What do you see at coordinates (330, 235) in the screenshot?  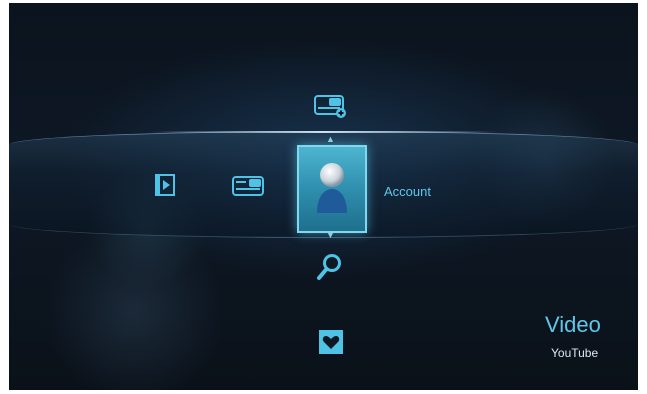 I see `scroll-down-icon: ▼` at bounding box center [330, 235].